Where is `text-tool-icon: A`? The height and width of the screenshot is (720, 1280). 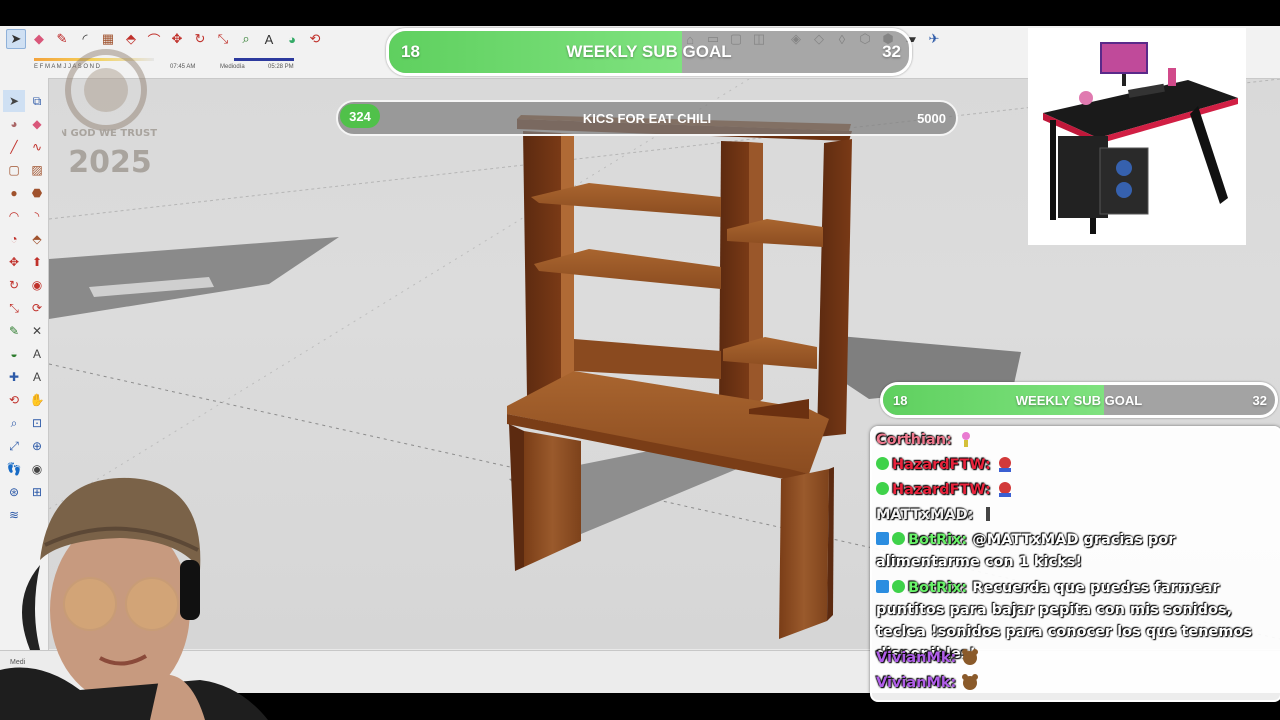 text-tool-icon: A is located at coordinates (269, 39).